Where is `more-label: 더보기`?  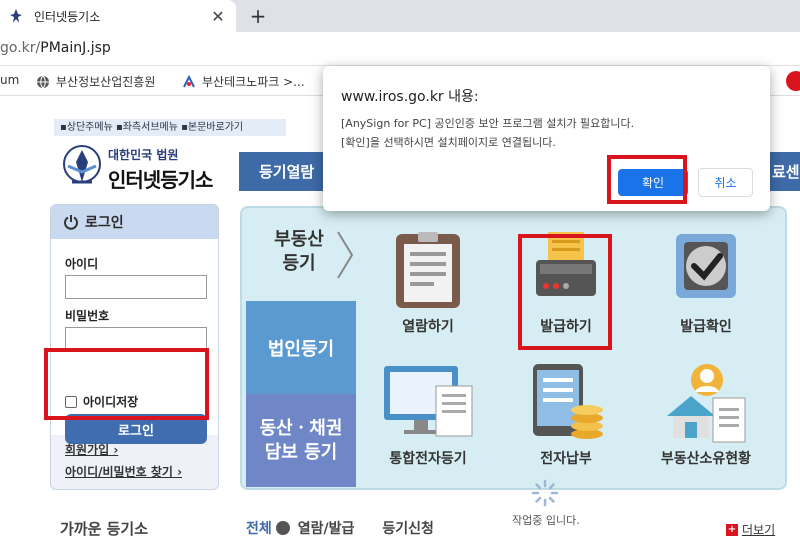 more-label: 더보기 is located at coordinates (759, 530).